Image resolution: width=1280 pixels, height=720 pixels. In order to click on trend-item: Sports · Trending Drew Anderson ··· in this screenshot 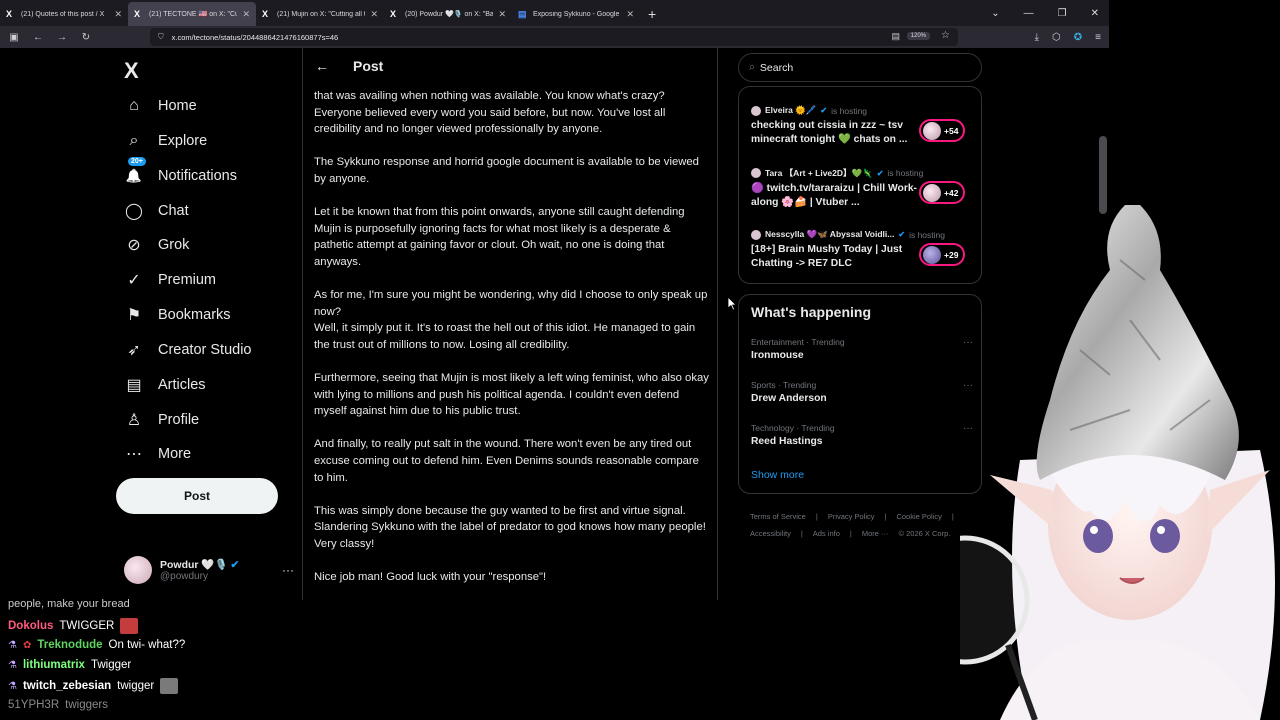, I will do `click(862, 392)`.